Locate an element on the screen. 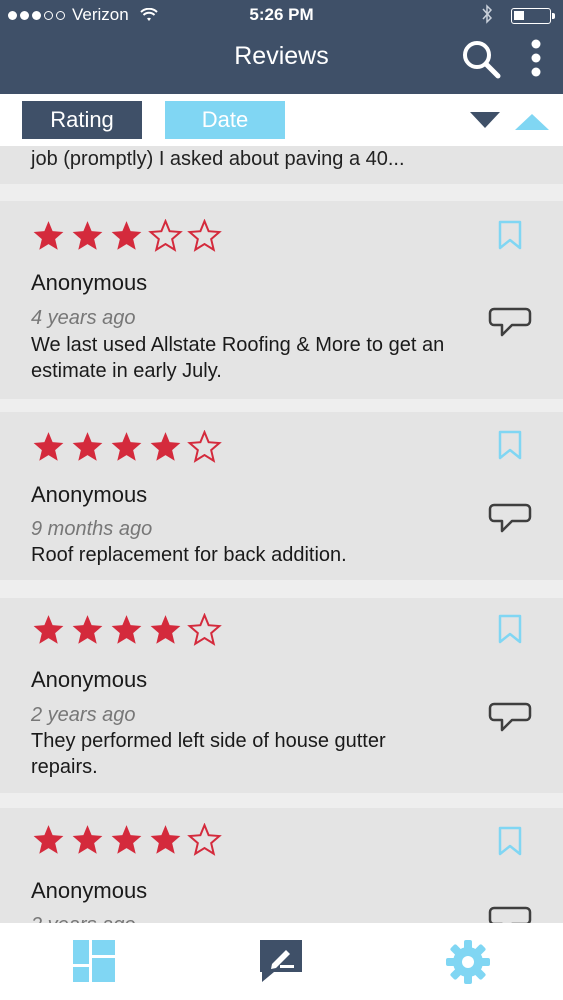 This screenshot has width=563, height=1000. bottom-tab-bar is located at coordinates (281, 961).